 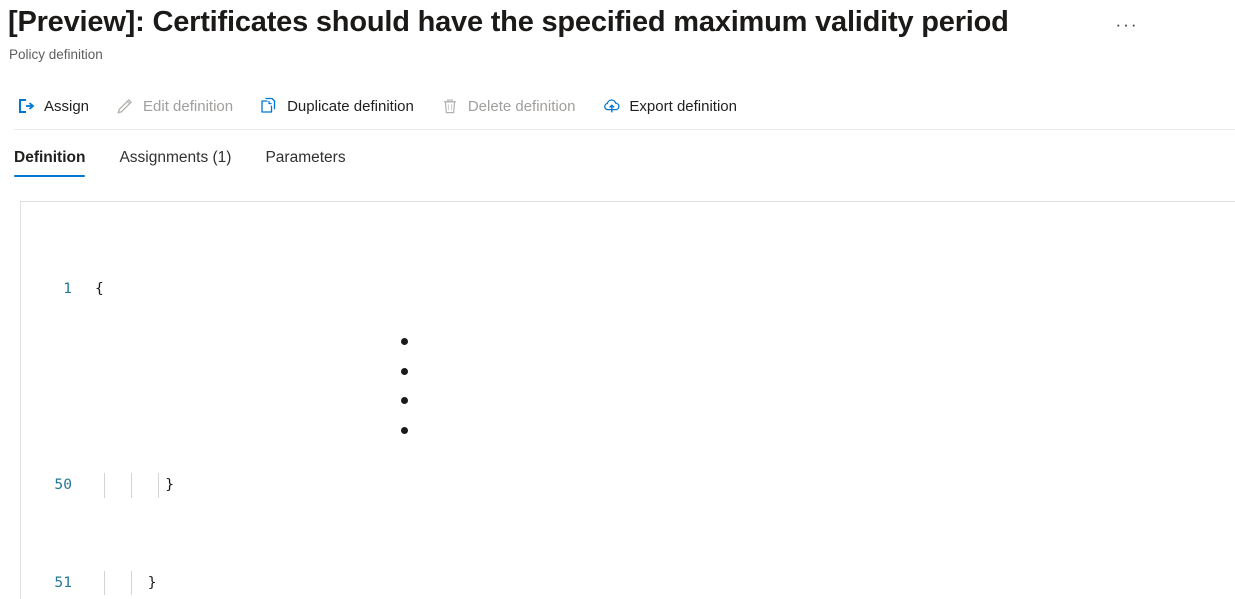 What do you see at coordinates (450, 106) in the screenshot?
I see `trash-icon` at bounding box center [450, 106].